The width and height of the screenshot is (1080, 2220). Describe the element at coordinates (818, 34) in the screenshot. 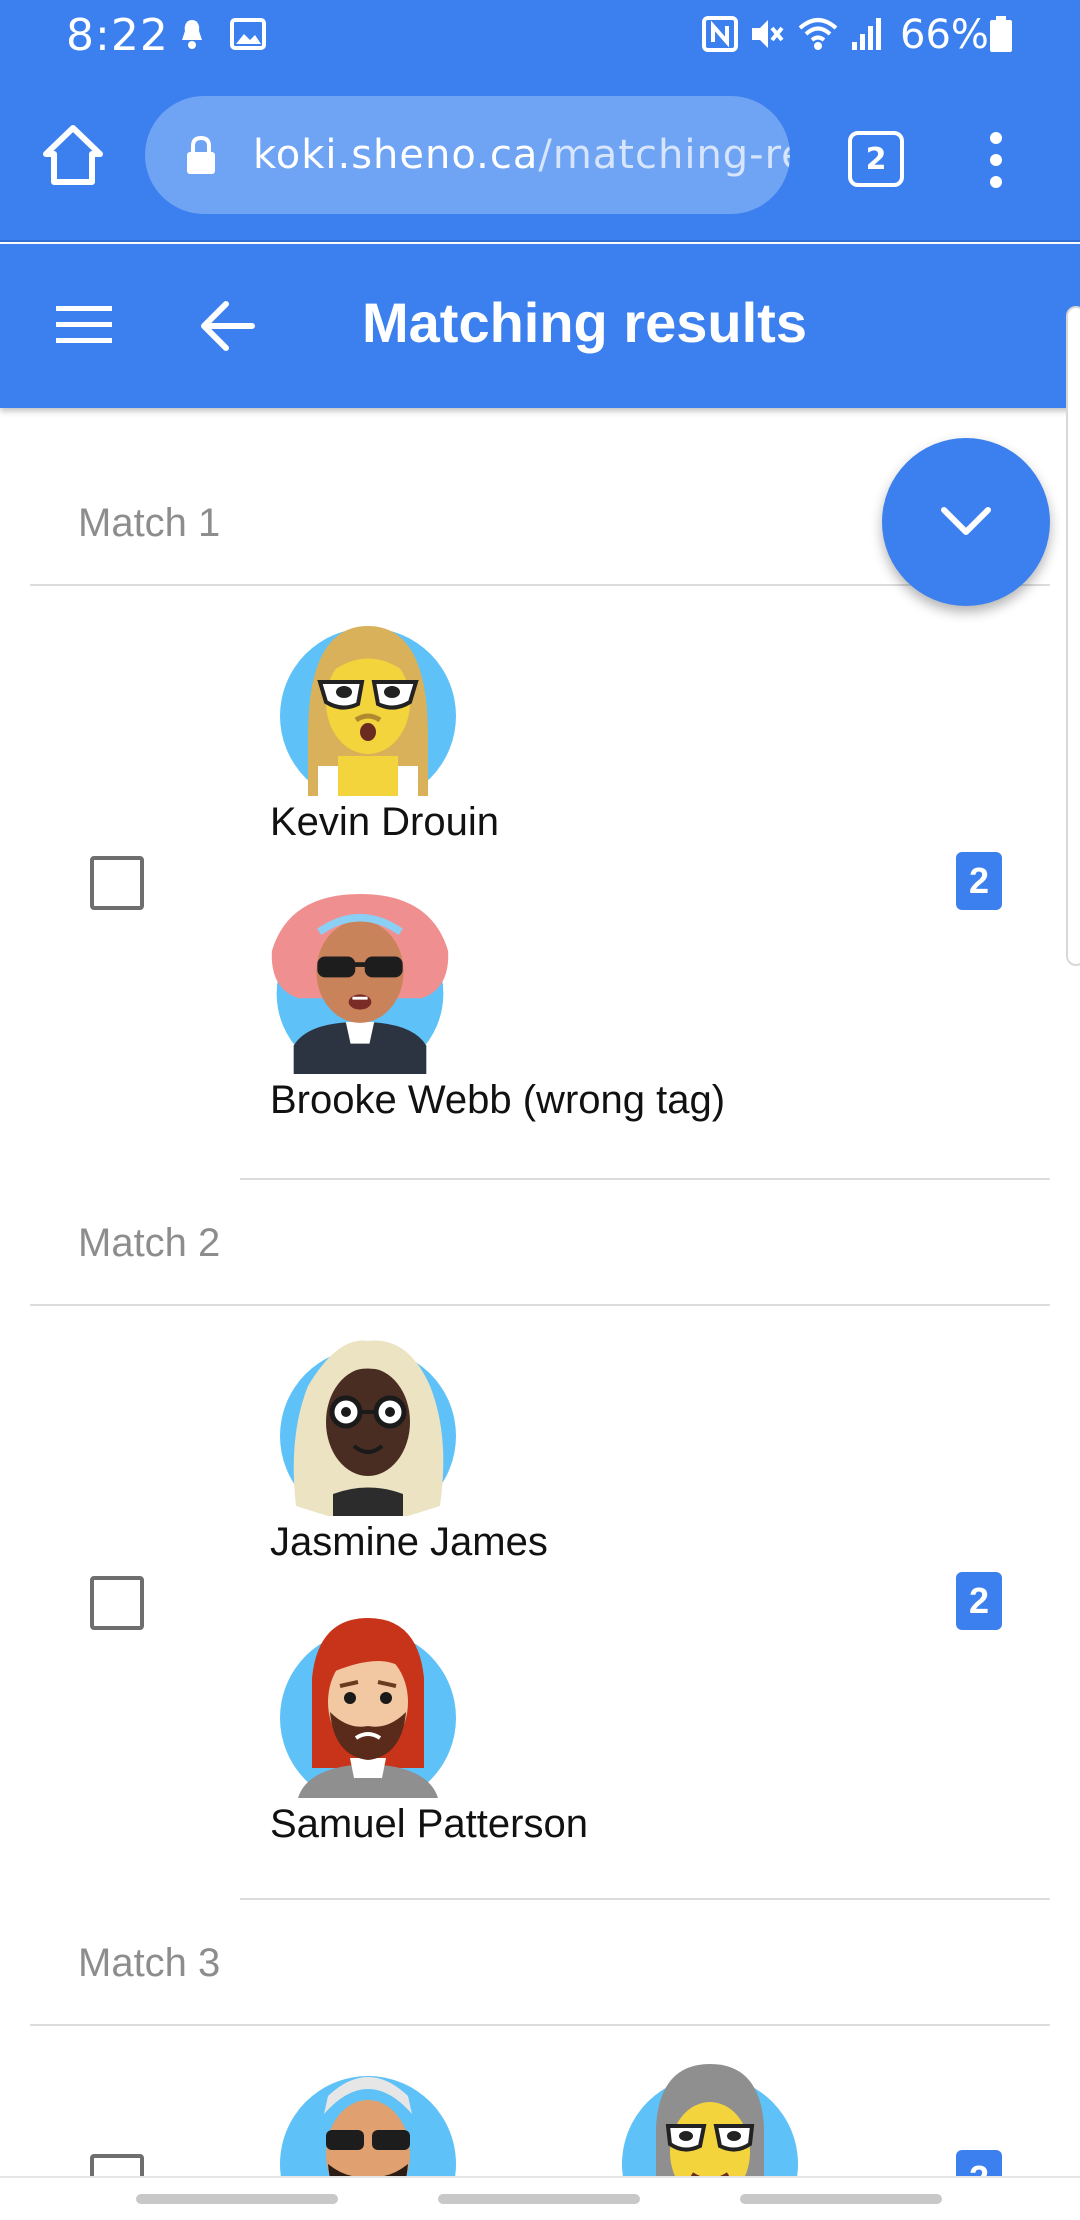

I see `wifi-icon` at that location.